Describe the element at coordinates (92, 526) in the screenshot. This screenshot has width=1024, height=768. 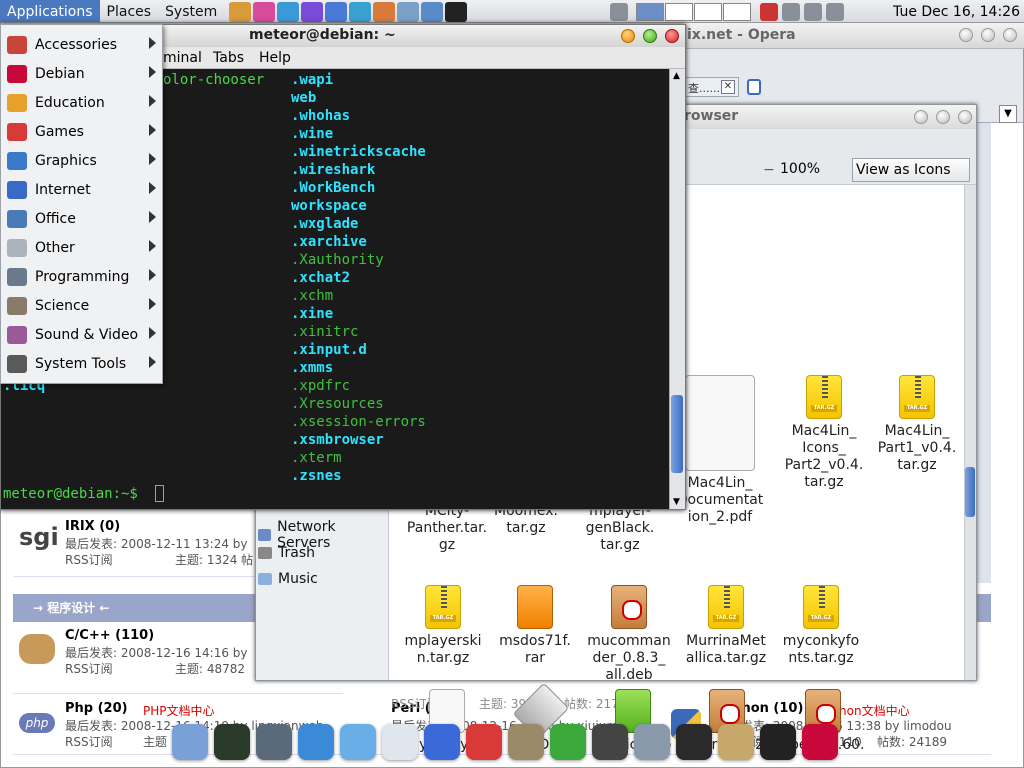
I see `forum-title: IRIX (0)` at that location.